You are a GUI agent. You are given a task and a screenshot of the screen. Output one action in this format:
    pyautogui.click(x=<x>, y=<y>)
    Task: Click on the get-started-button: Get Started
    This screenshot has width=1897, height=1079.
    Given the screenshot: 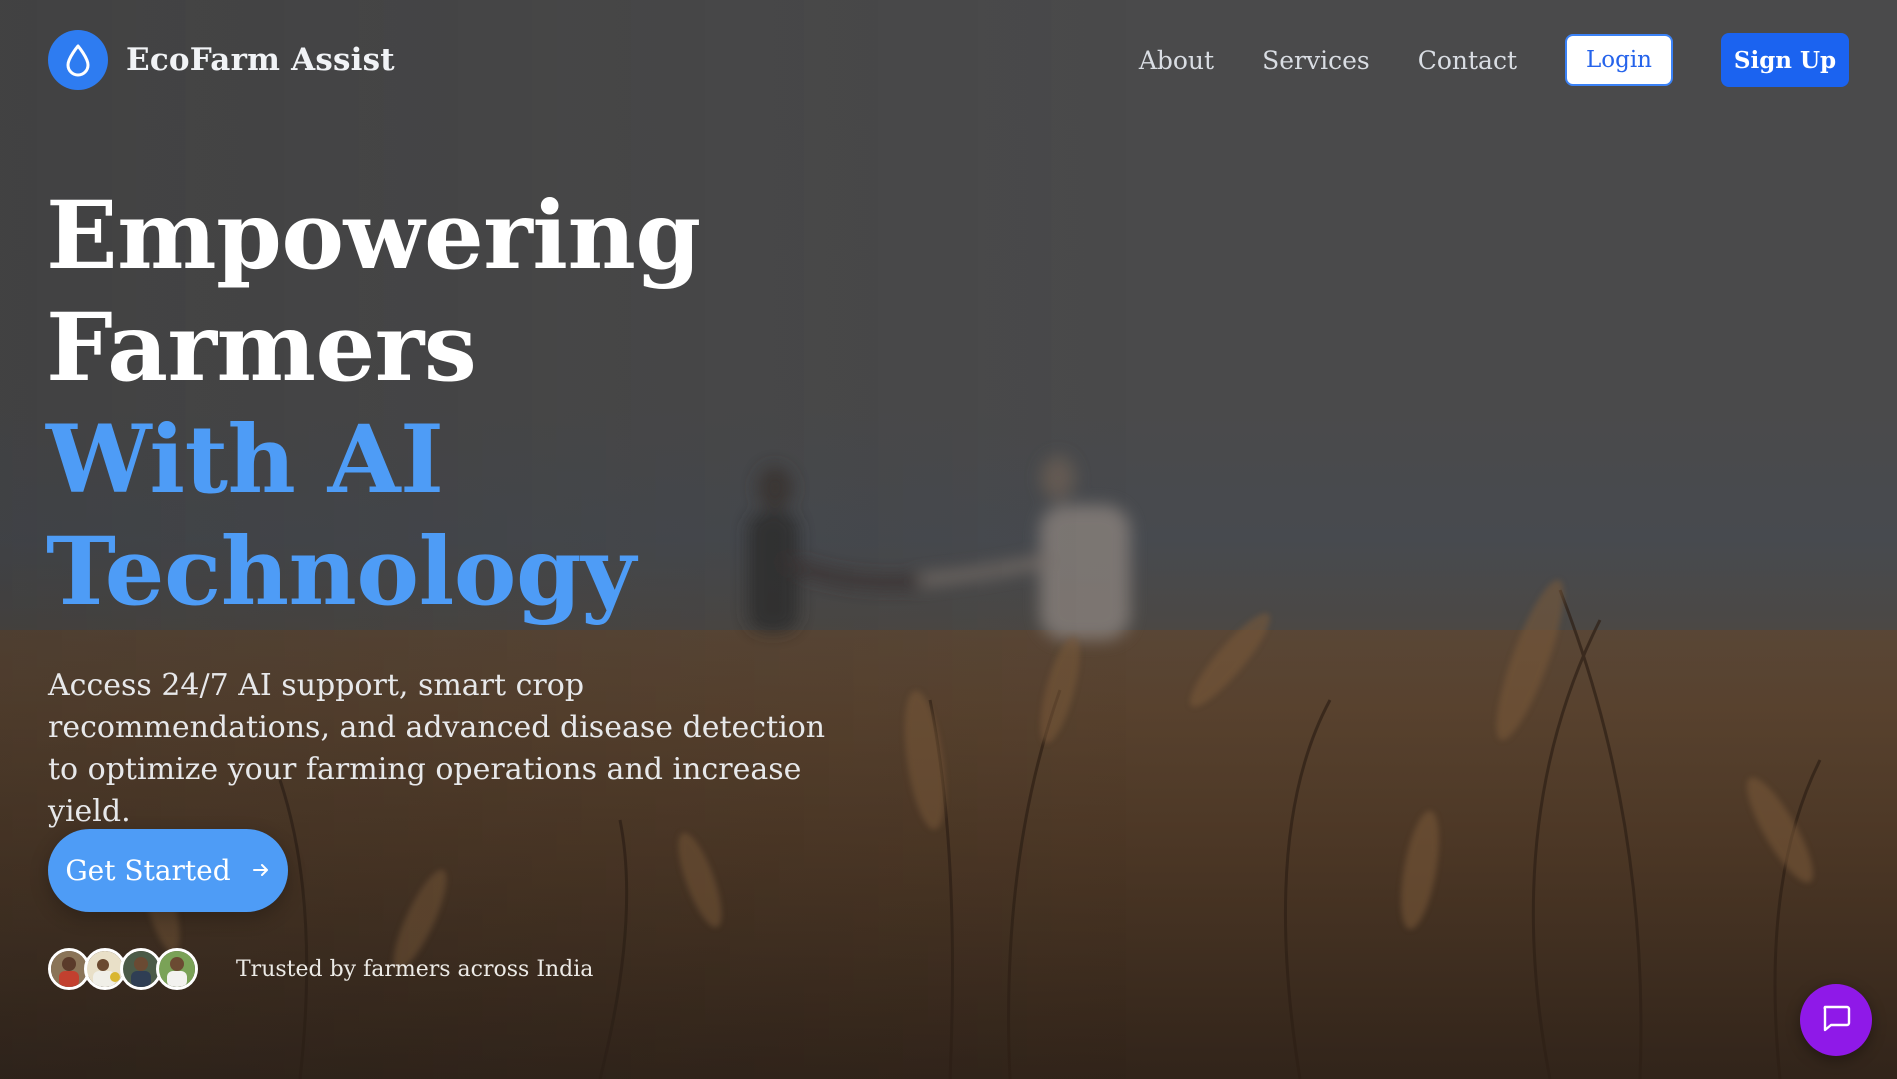 What is the action you would take?
    pyautogui.click(x=168, y=870)
    